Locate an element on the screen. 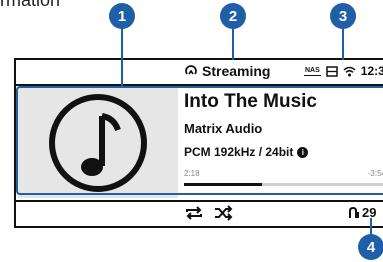 This screenshot has height=262, width=383. callout-number: 2 is located at coordinates (233, 16).